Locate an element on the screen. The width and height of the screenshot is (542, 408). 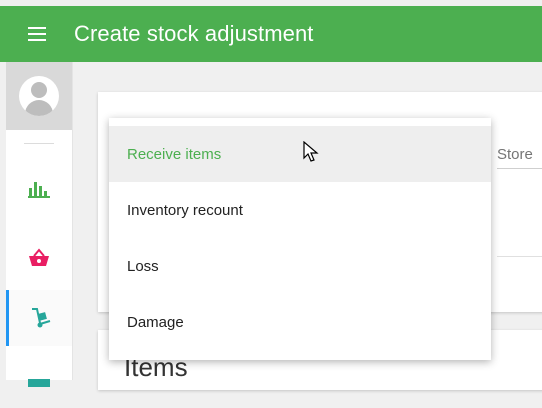
sidebar-item-inventory is located at coordinates (39, 318).